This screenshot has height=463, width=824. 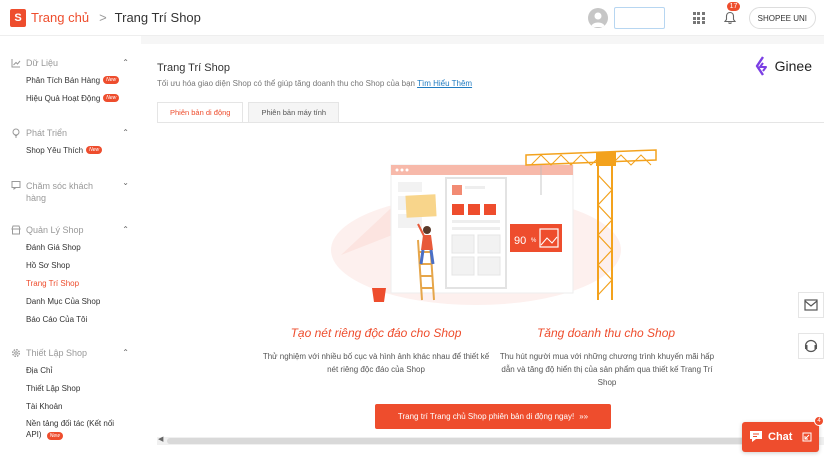 I want to click on sidebar-section-header: Chăm sóc khách hàng ⌄, so click(x=70, y=191).